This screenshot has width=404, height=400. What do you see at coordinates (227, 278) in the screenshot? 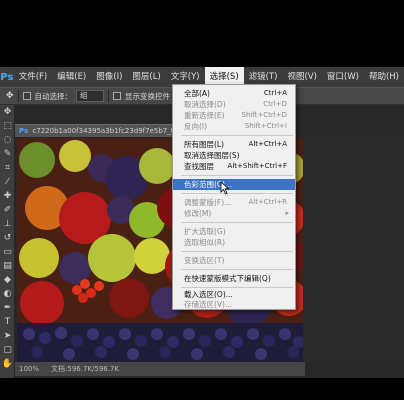
I see `menu-item-label: 在快速蒙版模式下编辑(Q)` at bounding box center [227, 278].